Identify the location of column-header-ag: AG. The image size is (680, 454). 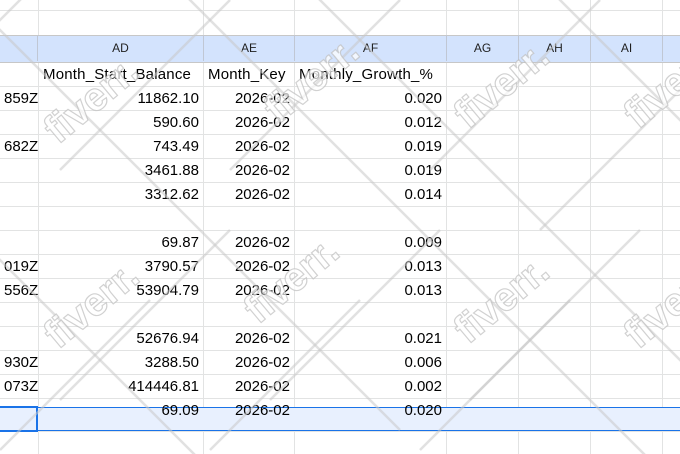
(483, 48).